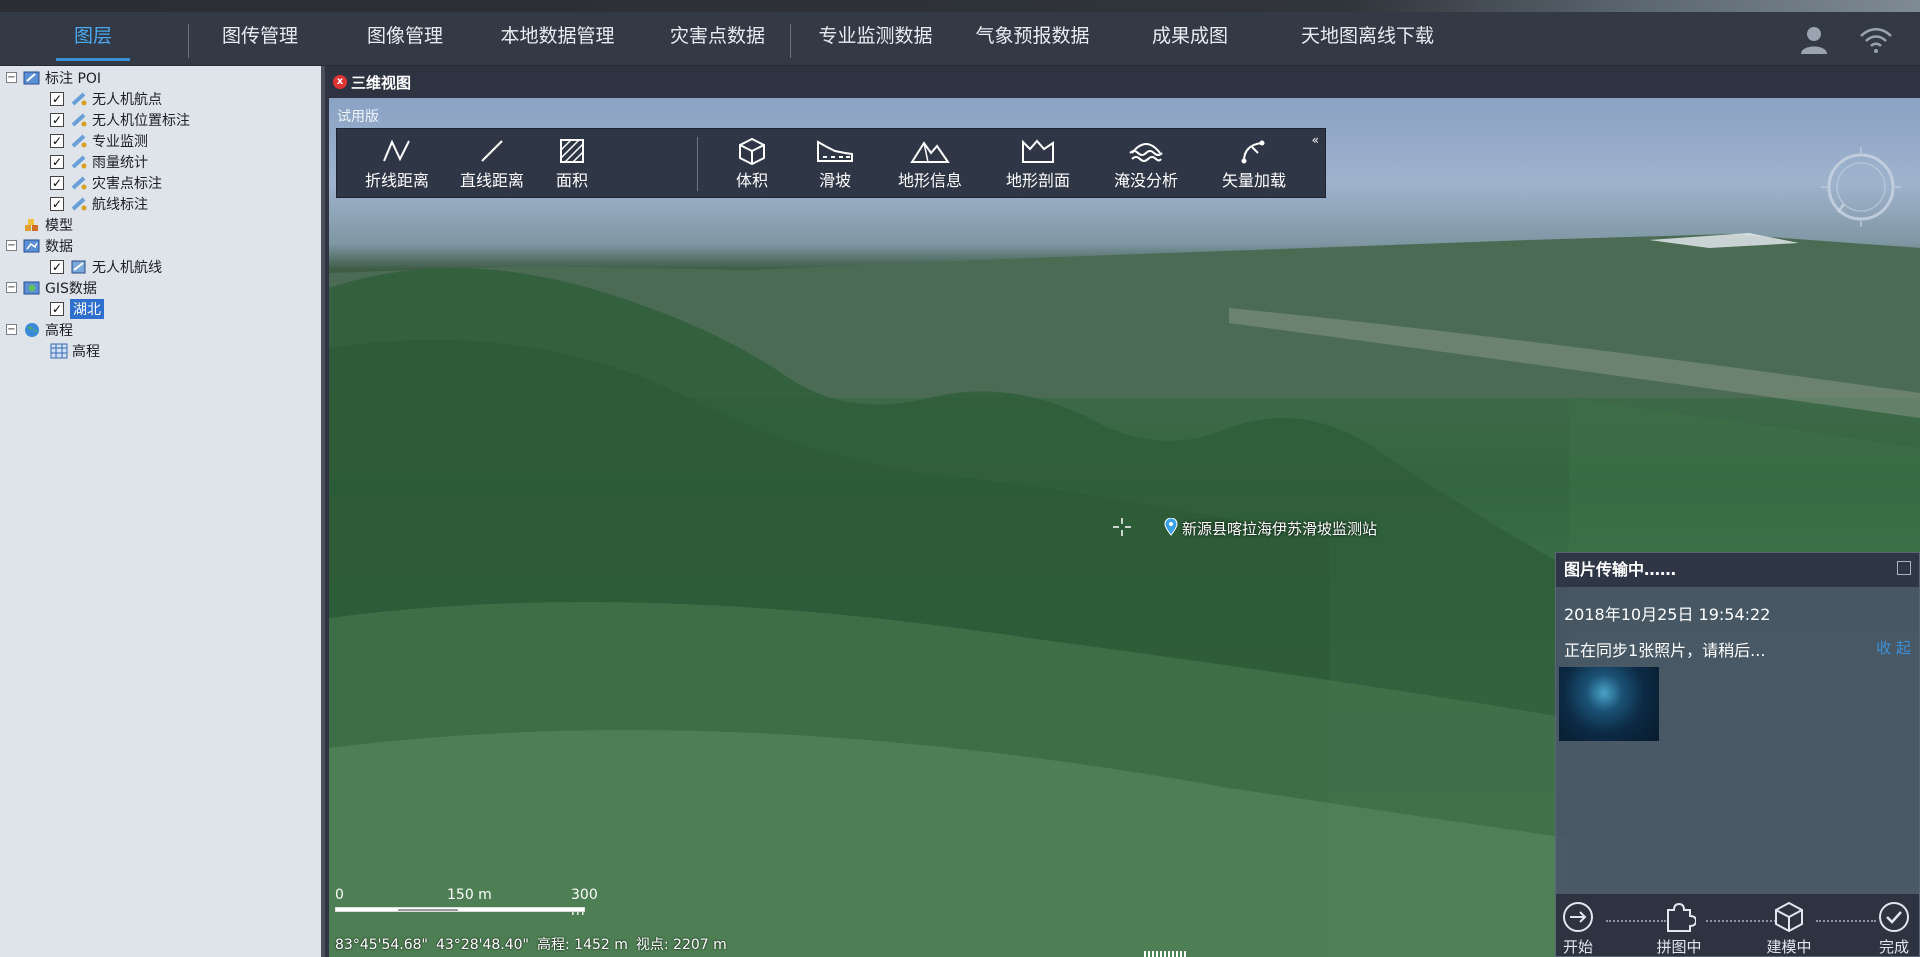 This screenshot has width=1920, height=957. What do you see at coordinates (960, 6) in the screenshot?
I see `window-top-strip` at bounding box center [960, 6].